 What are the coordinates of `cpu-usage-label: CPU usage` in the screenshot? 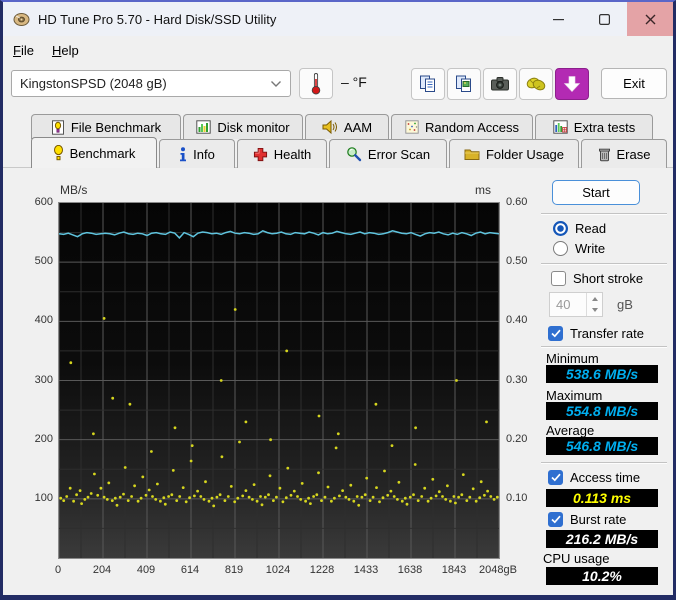 It's located at (576, 558).